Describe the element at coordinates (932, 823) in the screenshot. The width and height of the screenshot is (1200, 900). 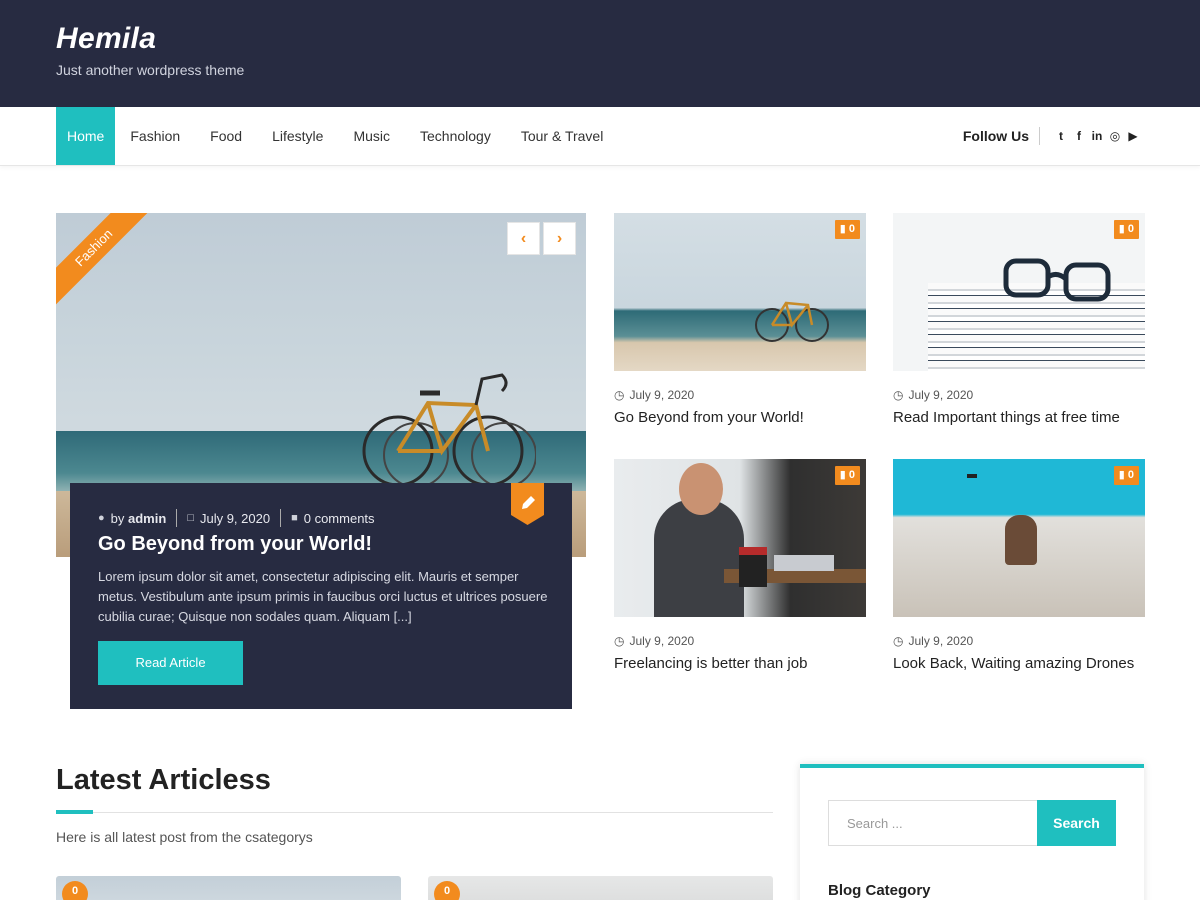
I see `search-input` at that location.